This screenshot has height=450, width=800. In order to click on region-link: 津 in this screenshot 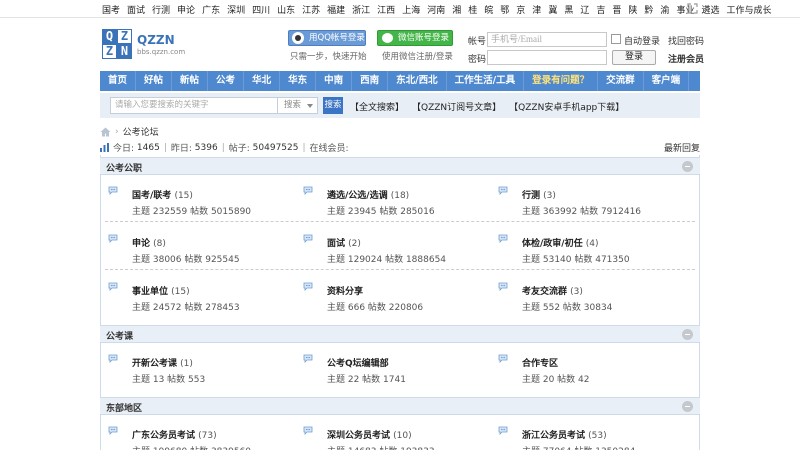, I will do `click(536, 9)`.